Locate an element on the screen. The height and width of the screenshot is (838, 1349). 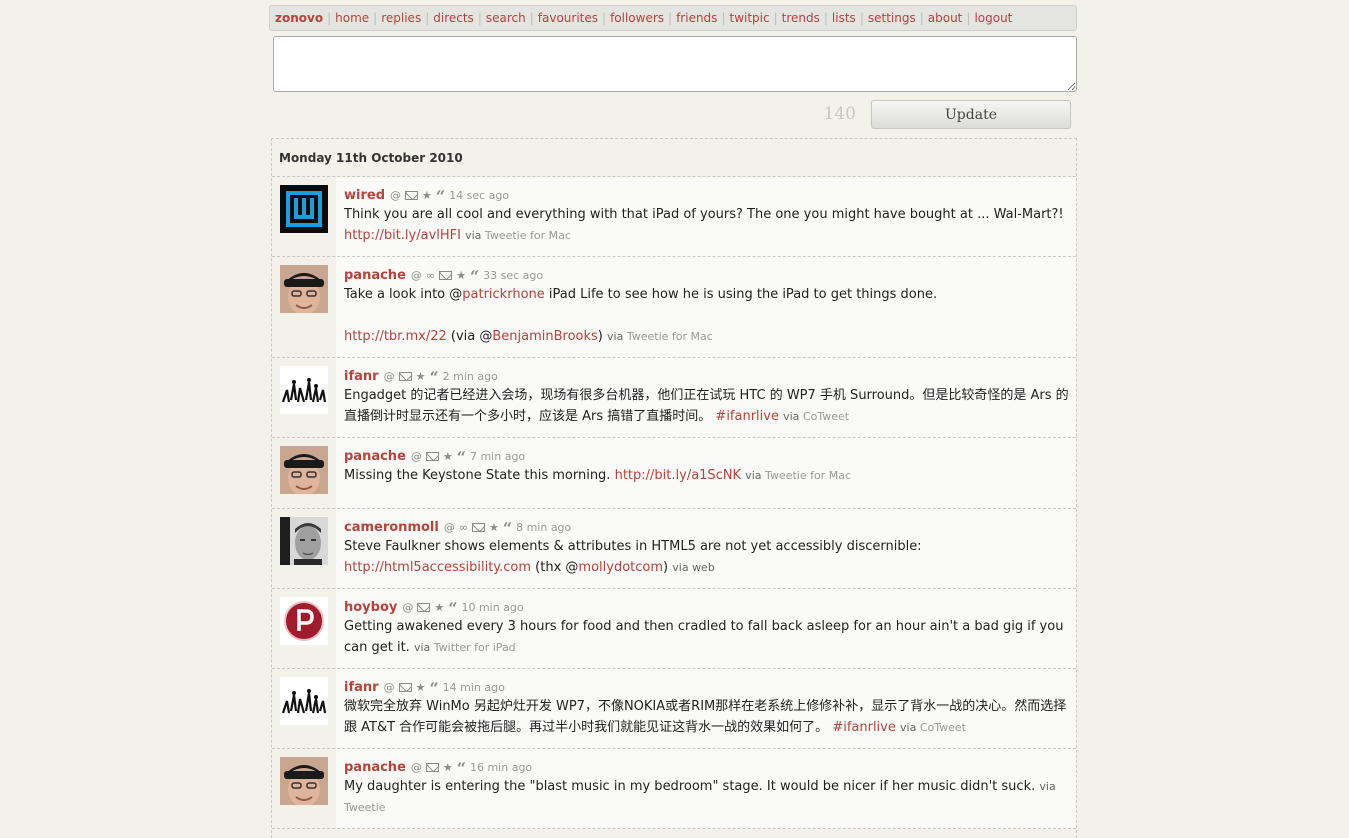
tweet-link: http://bit.ly/avlHFI is located at coordinates (402, 235).